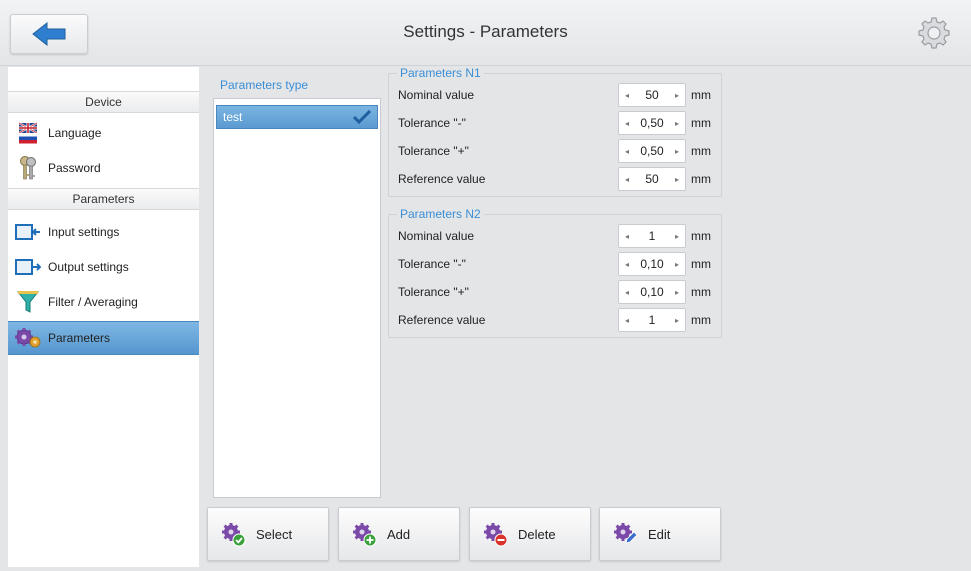 This screenshot has width=971, height=571. Describe the element at coordinates (28, 267) in the screenshot. I see `output-icon` at that location.